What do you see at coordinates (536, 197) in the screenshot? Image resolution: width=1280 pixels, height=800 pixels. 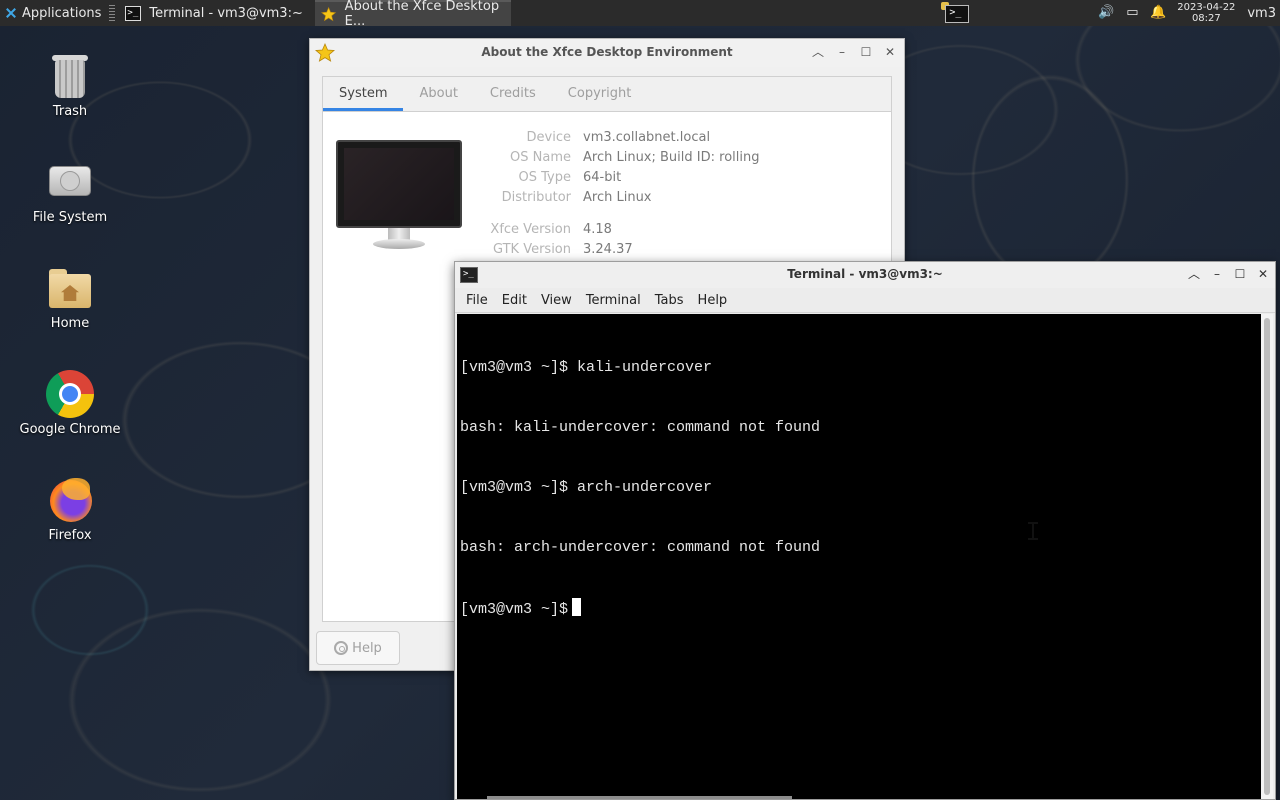 I see `info-key: Distributor` at bounding box center [536, 197].